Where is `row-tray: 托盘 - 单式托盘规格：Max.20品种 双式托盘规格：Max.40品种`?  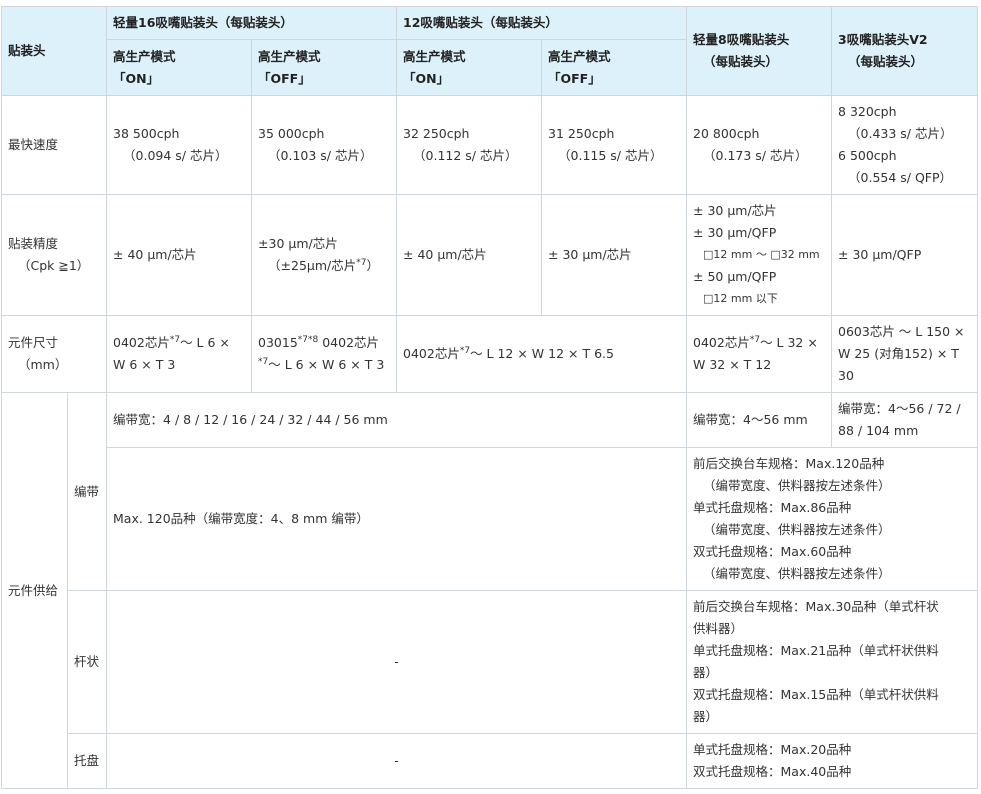 row-tray: 托盘 - 单式托盘规格：Max.20品种 双式托盘规格：Max.40品种 is located at coordinates (490, 761).